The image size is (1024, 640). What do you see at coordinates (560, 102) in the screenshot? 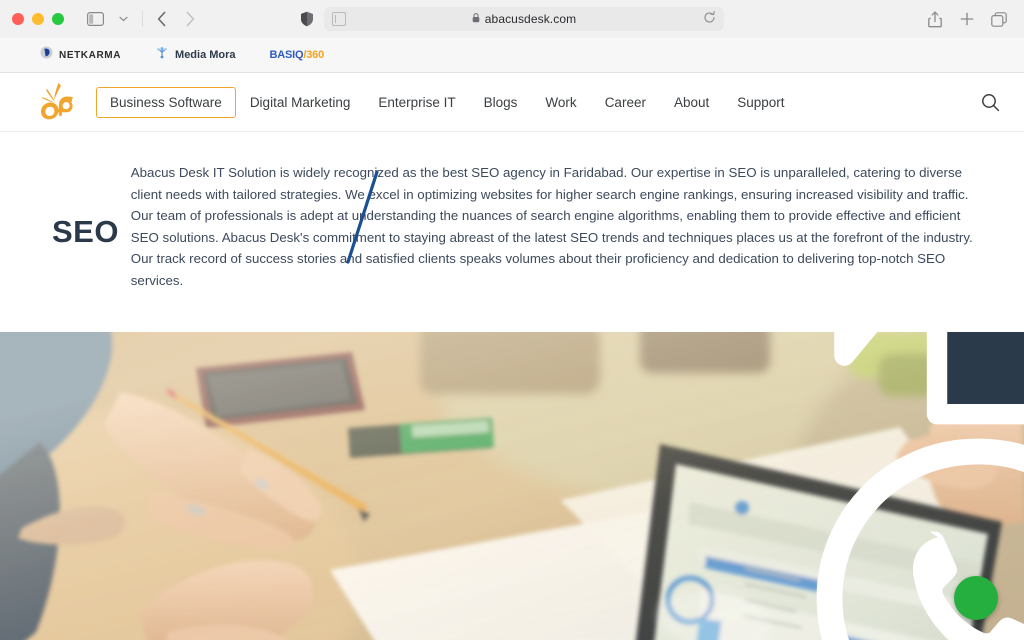
I see `nav-item-work: Work` at bounding box center [560, 102].